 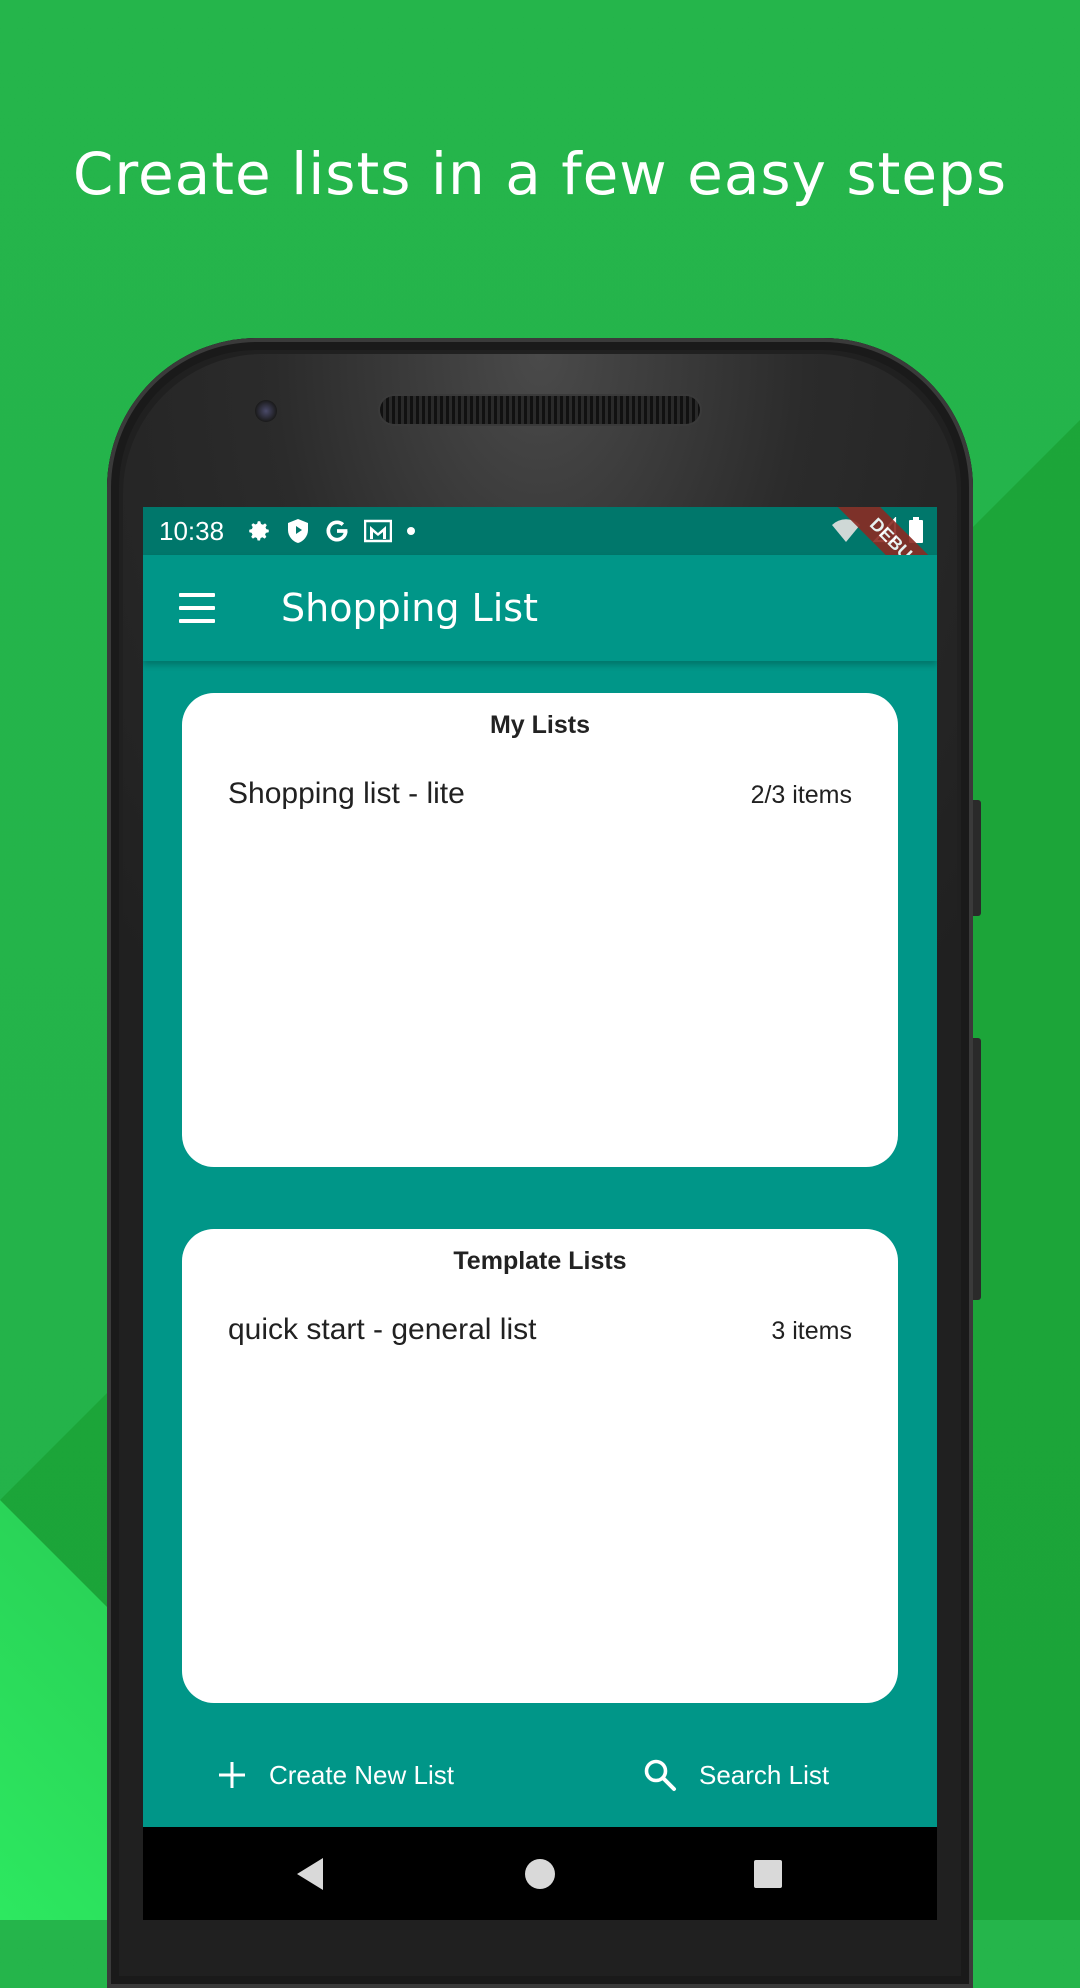 What do you see at coordinates (660, 1775) in the screenshot?
I see `search-icon` at bounding box center [660, 1775].